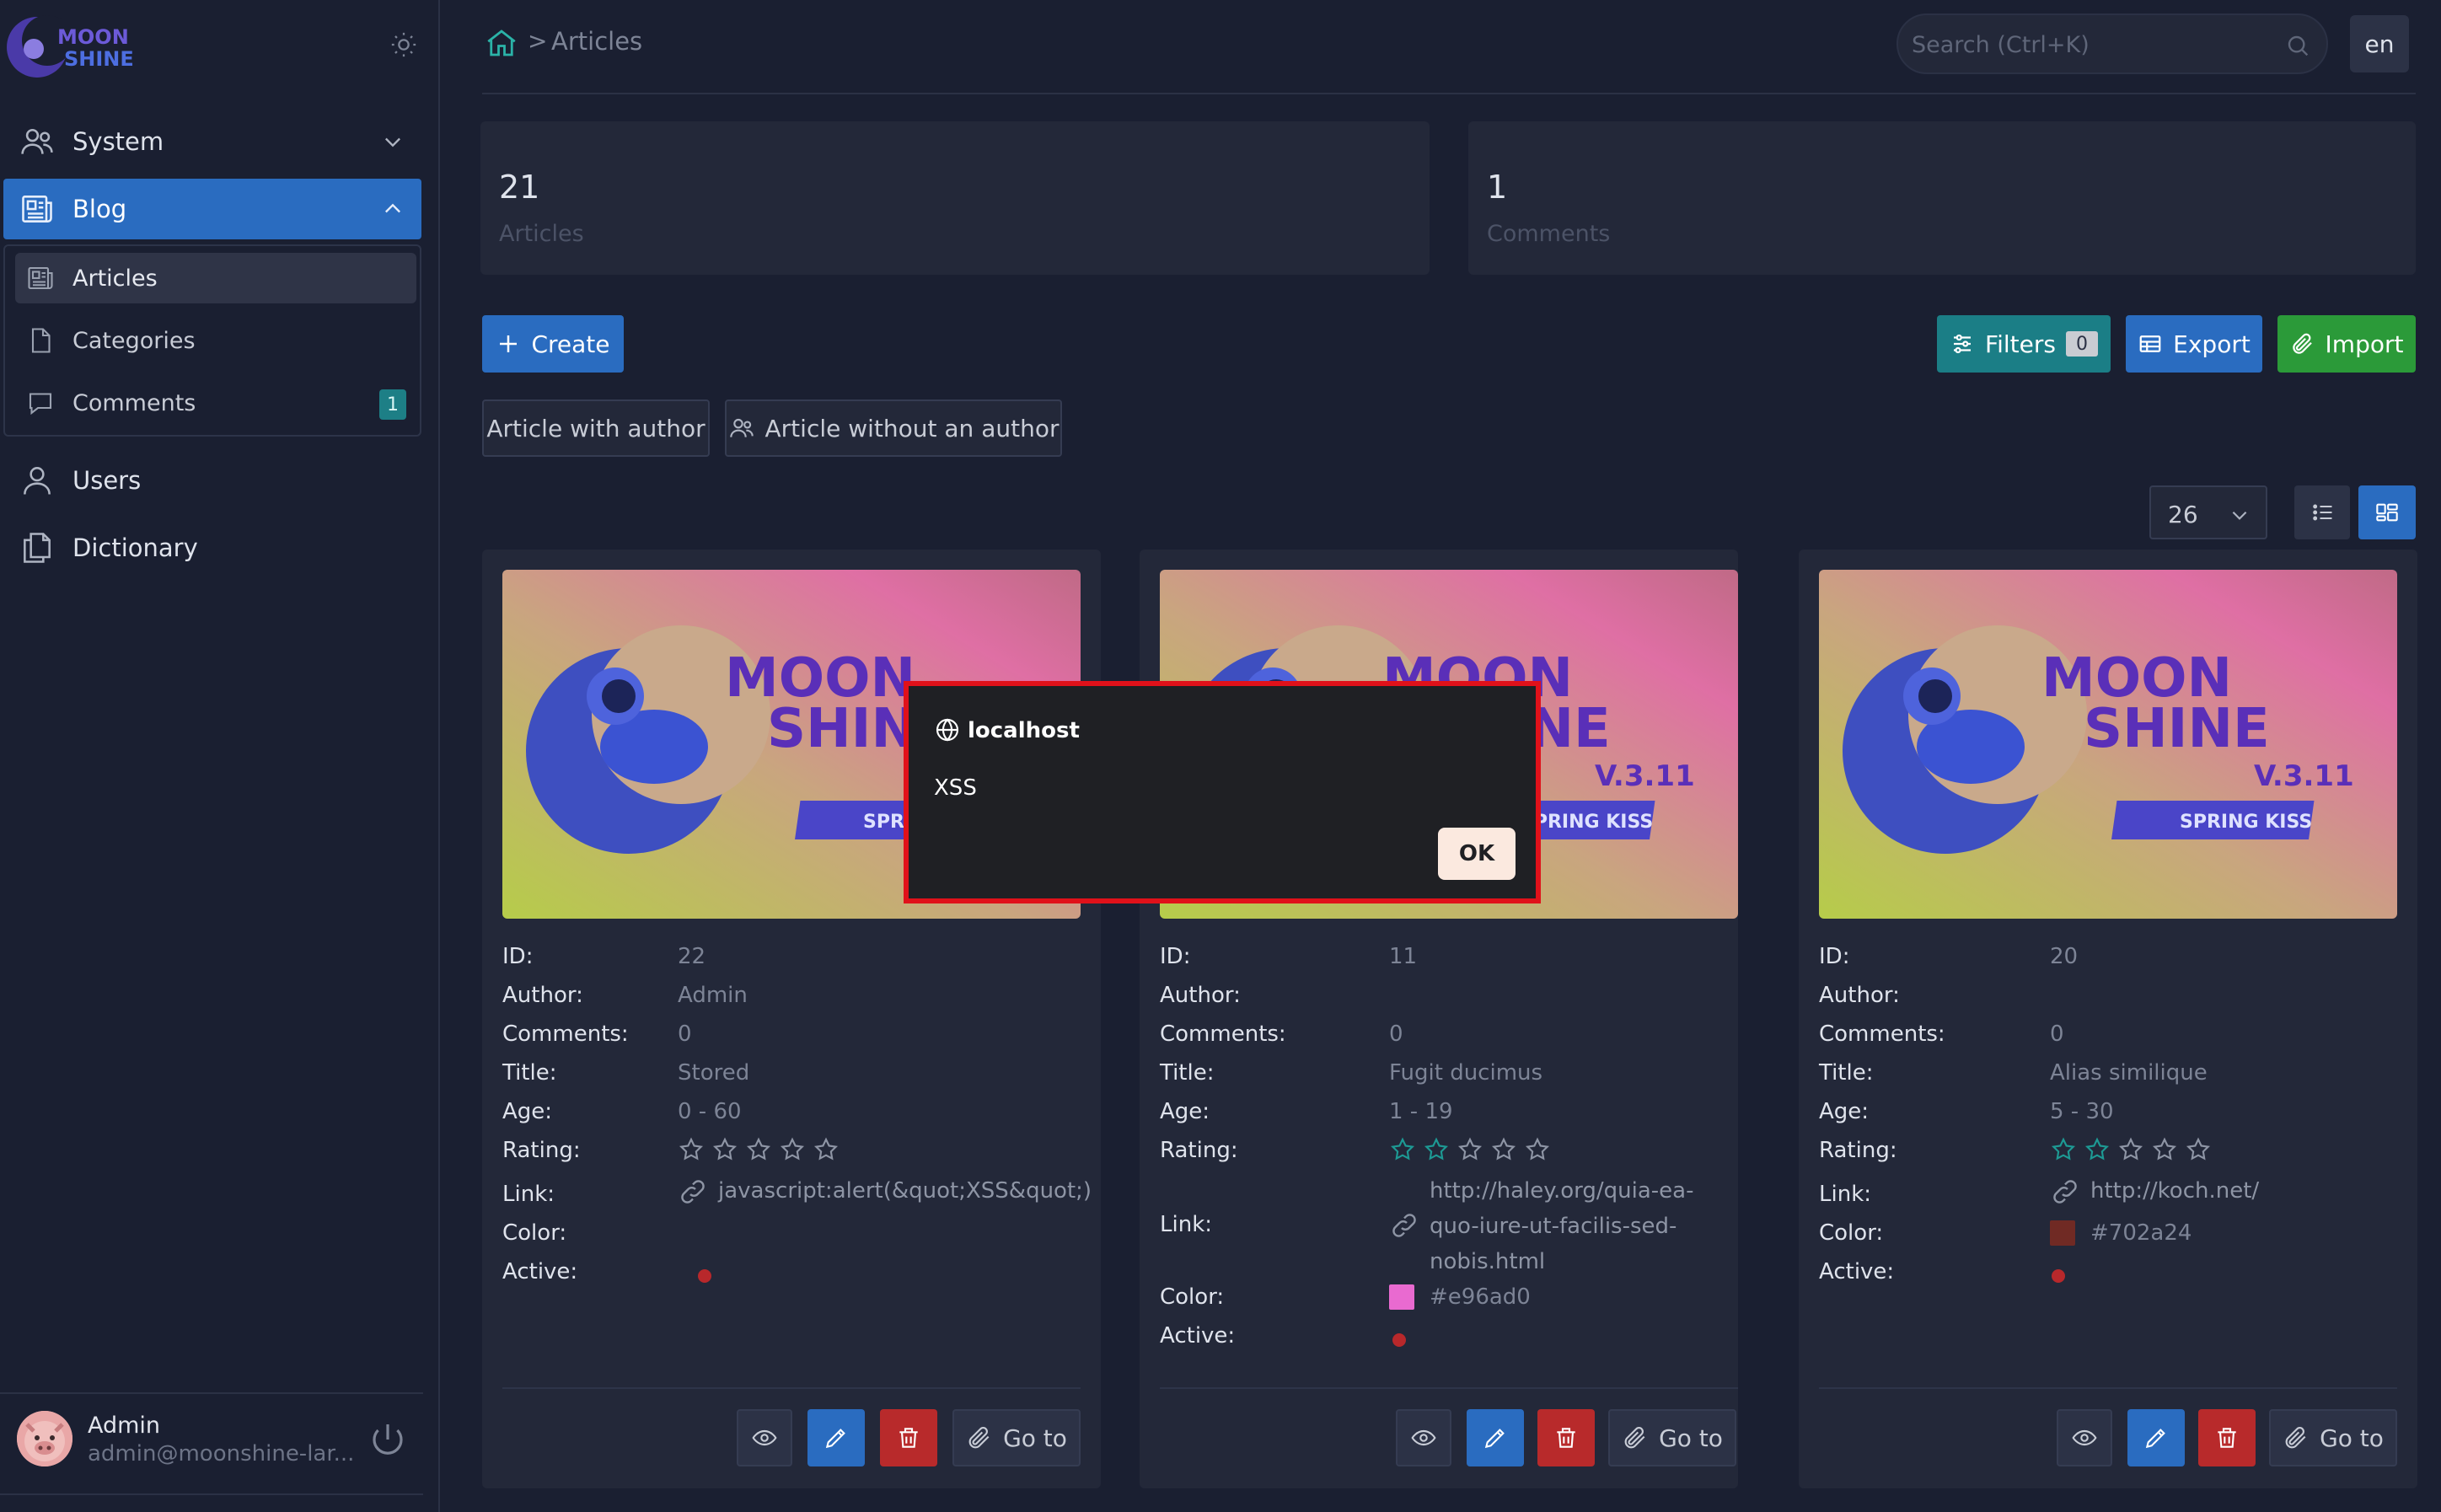 The image size is (2441, 1512). I want to click on users-icon, so click(741, 427).